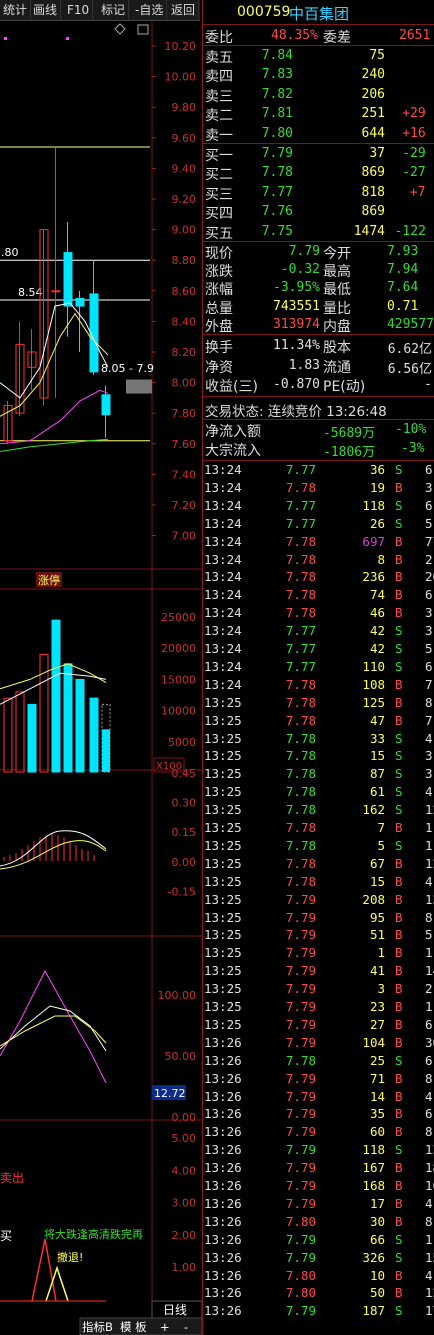  What do you see at coordinates (377, 720) in the screenshot?
I see `tick-volume: 47` at bounding box center [377, 720].